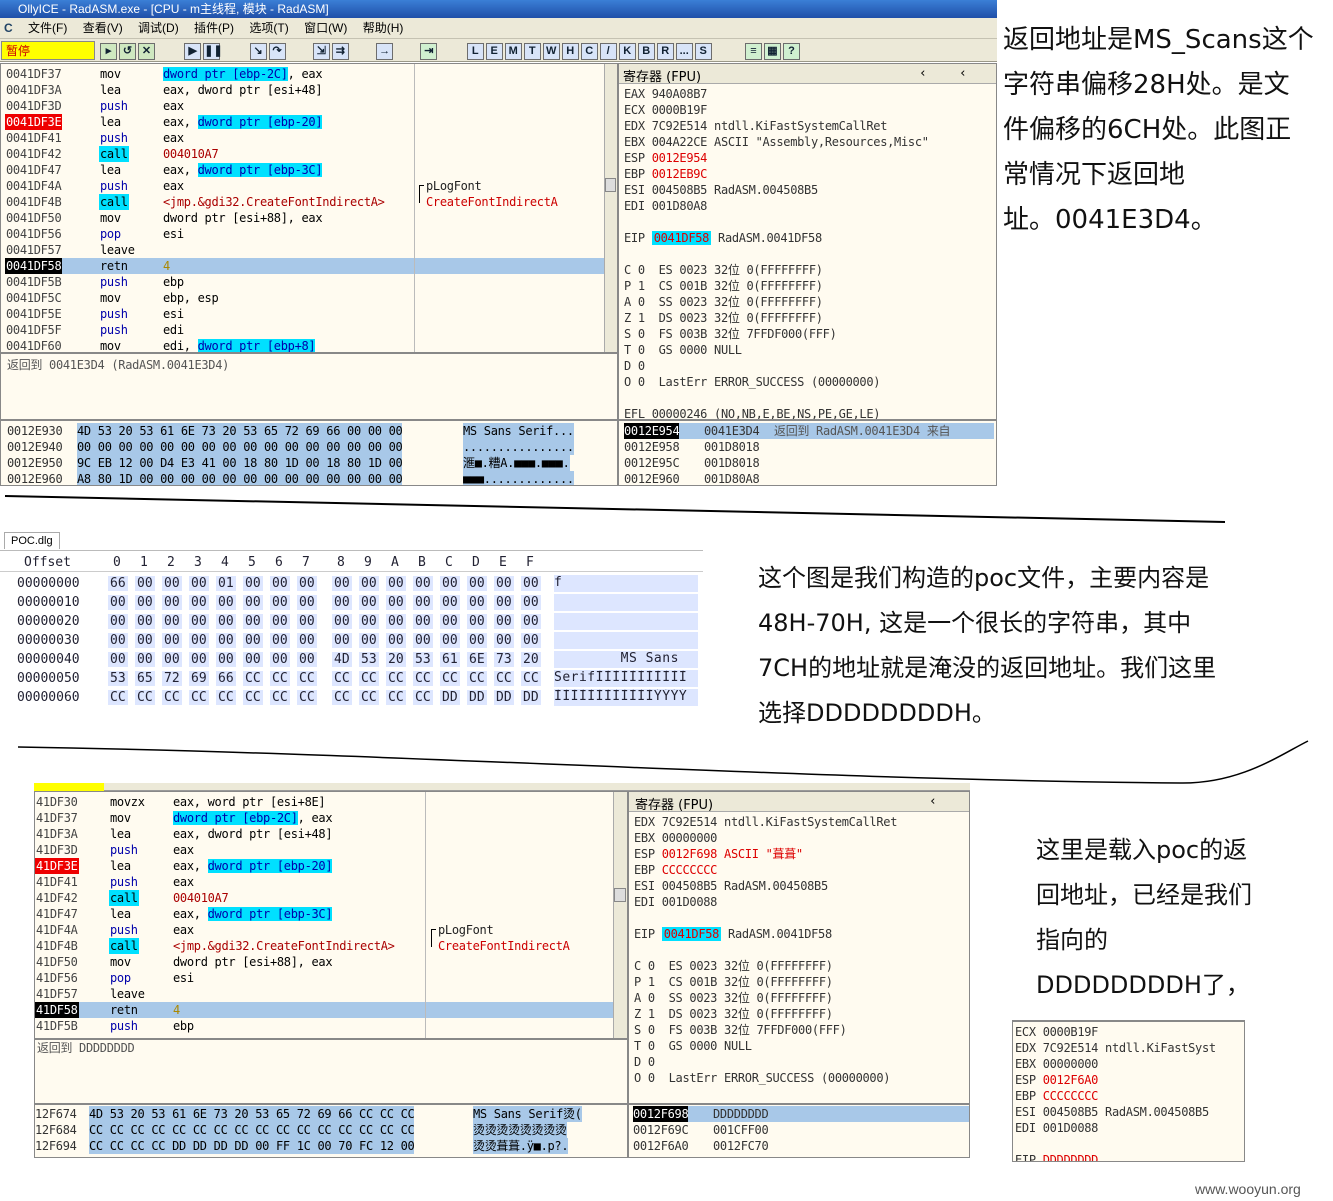 The image size is (1333, 1201). Describe the element at coordinates (809, 431) in the screenshot. I see `stack-row: 0012E954 0041E3D4 返回到 RadASM.0041E3D4 来自` at that location.